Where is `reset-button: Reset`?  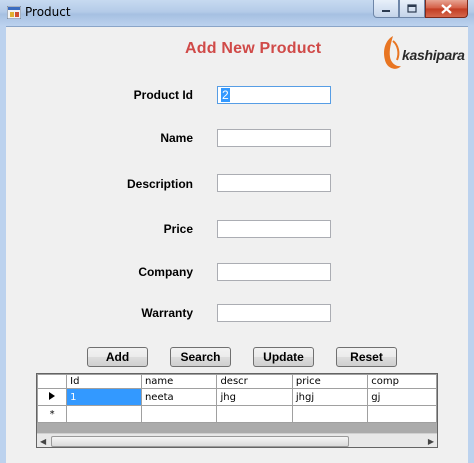
reset-button: Reset is located at coordinates (366, 357).